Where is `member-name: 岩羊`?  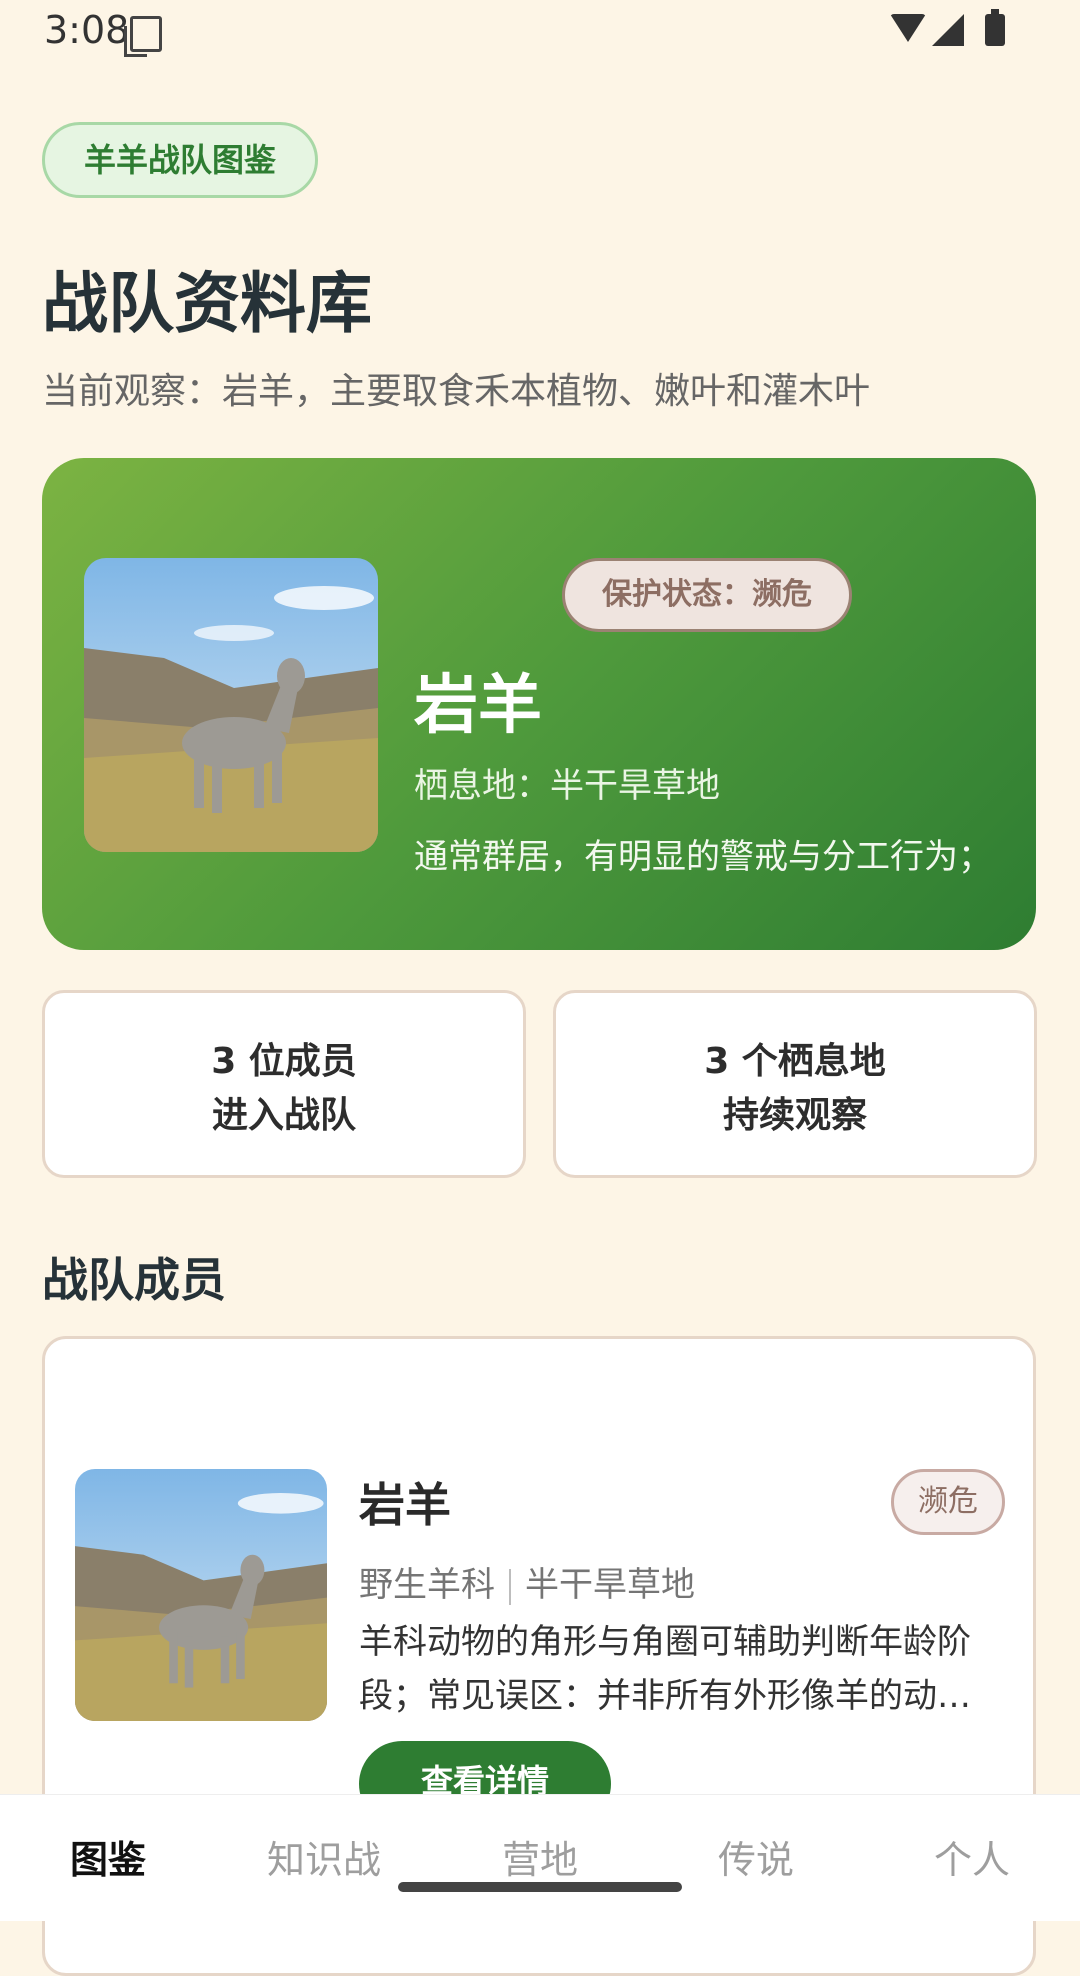
member-name: 岩羊 is located at coordinates (405, 1505).